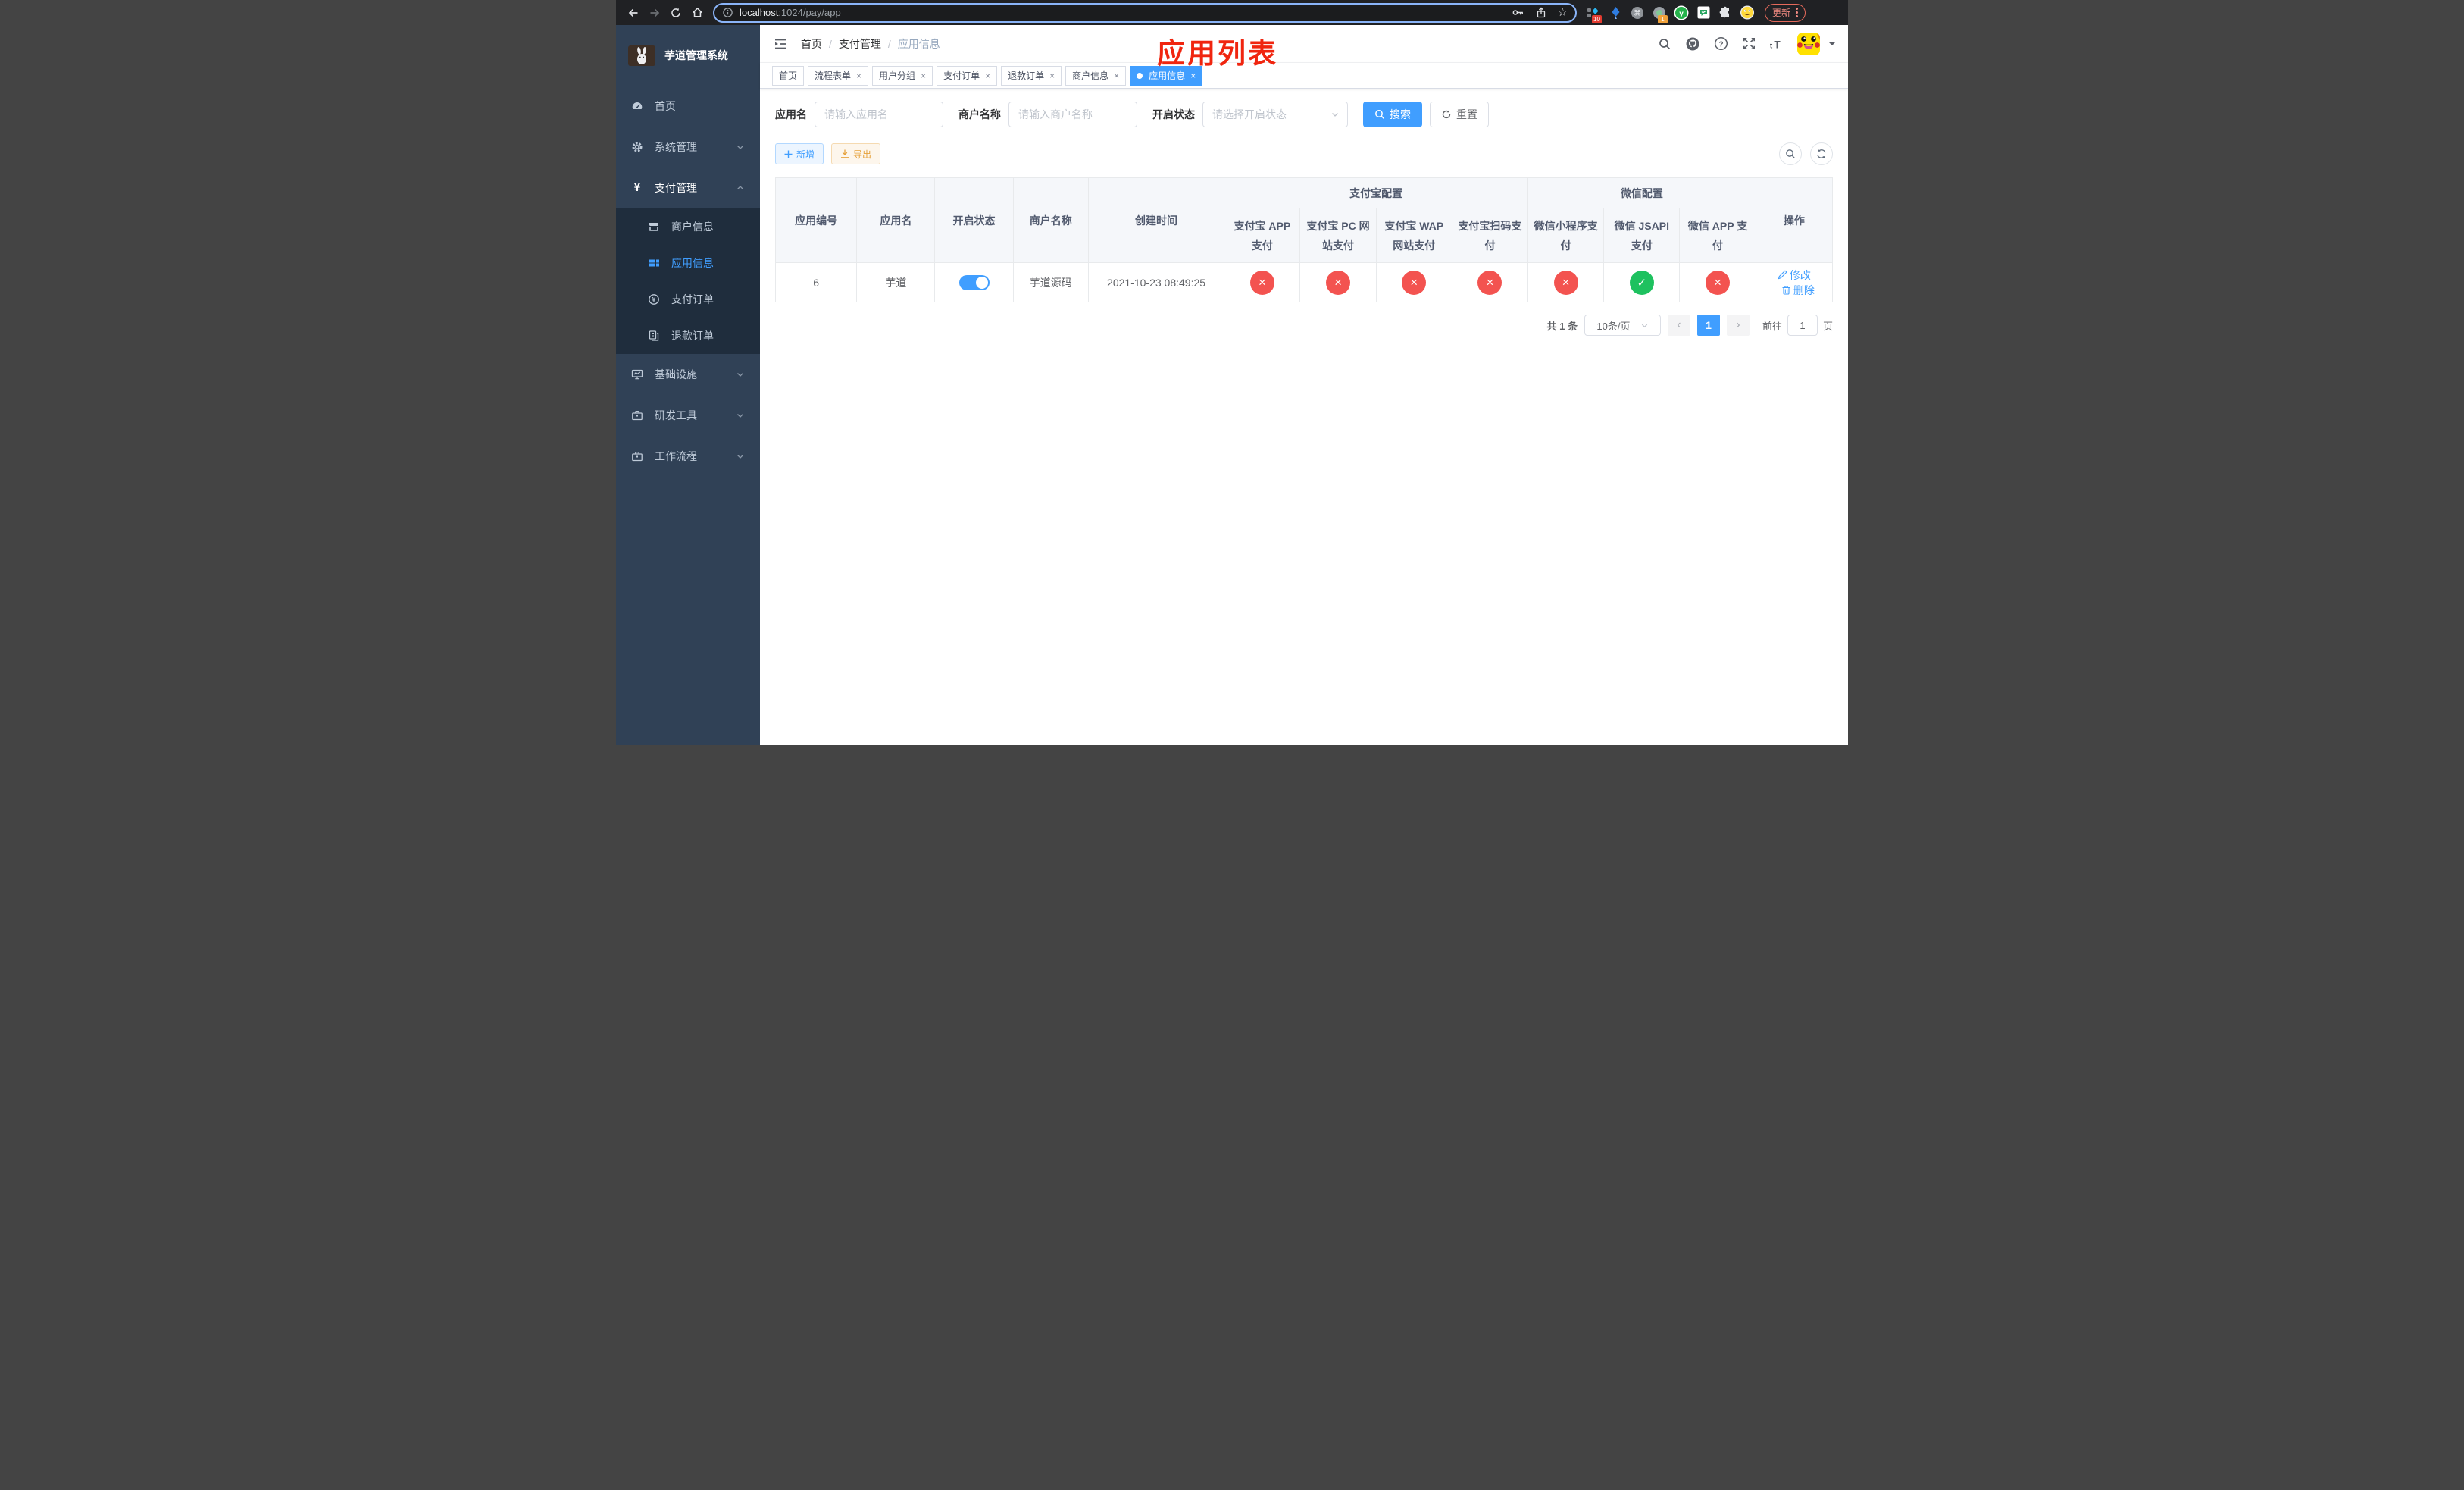 Image resolution: width=2464 pixels, height=1490 pixels. What do you see at coordinates (860, 44) in the screenshot?
I see `breadcrumb-pay: 支付管理` at bounding box center [860, 44].